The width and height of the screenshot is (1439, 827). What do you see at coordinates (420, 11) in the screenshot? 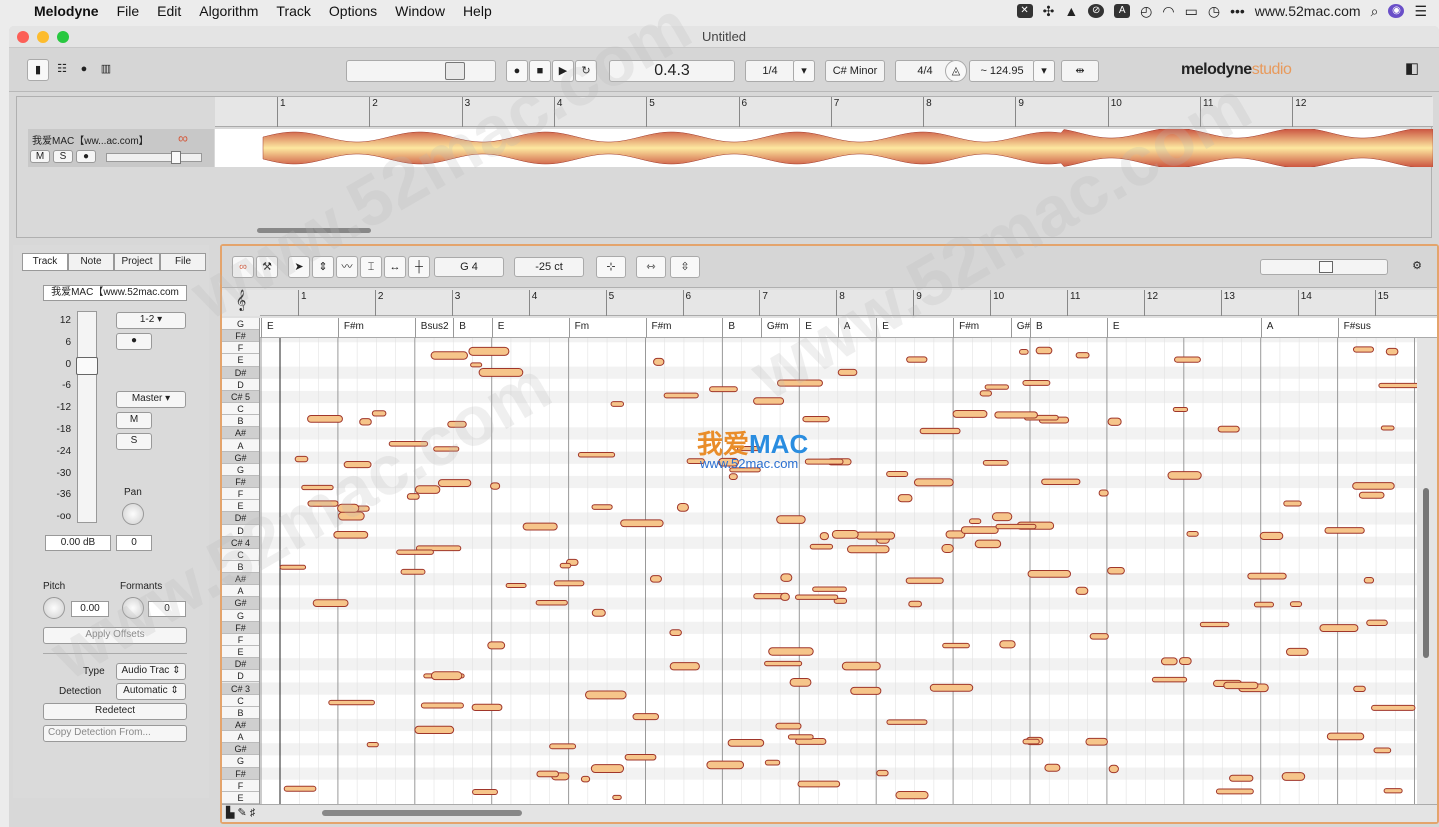
I see `menu-window: Window` at bounding box center [420, 11].